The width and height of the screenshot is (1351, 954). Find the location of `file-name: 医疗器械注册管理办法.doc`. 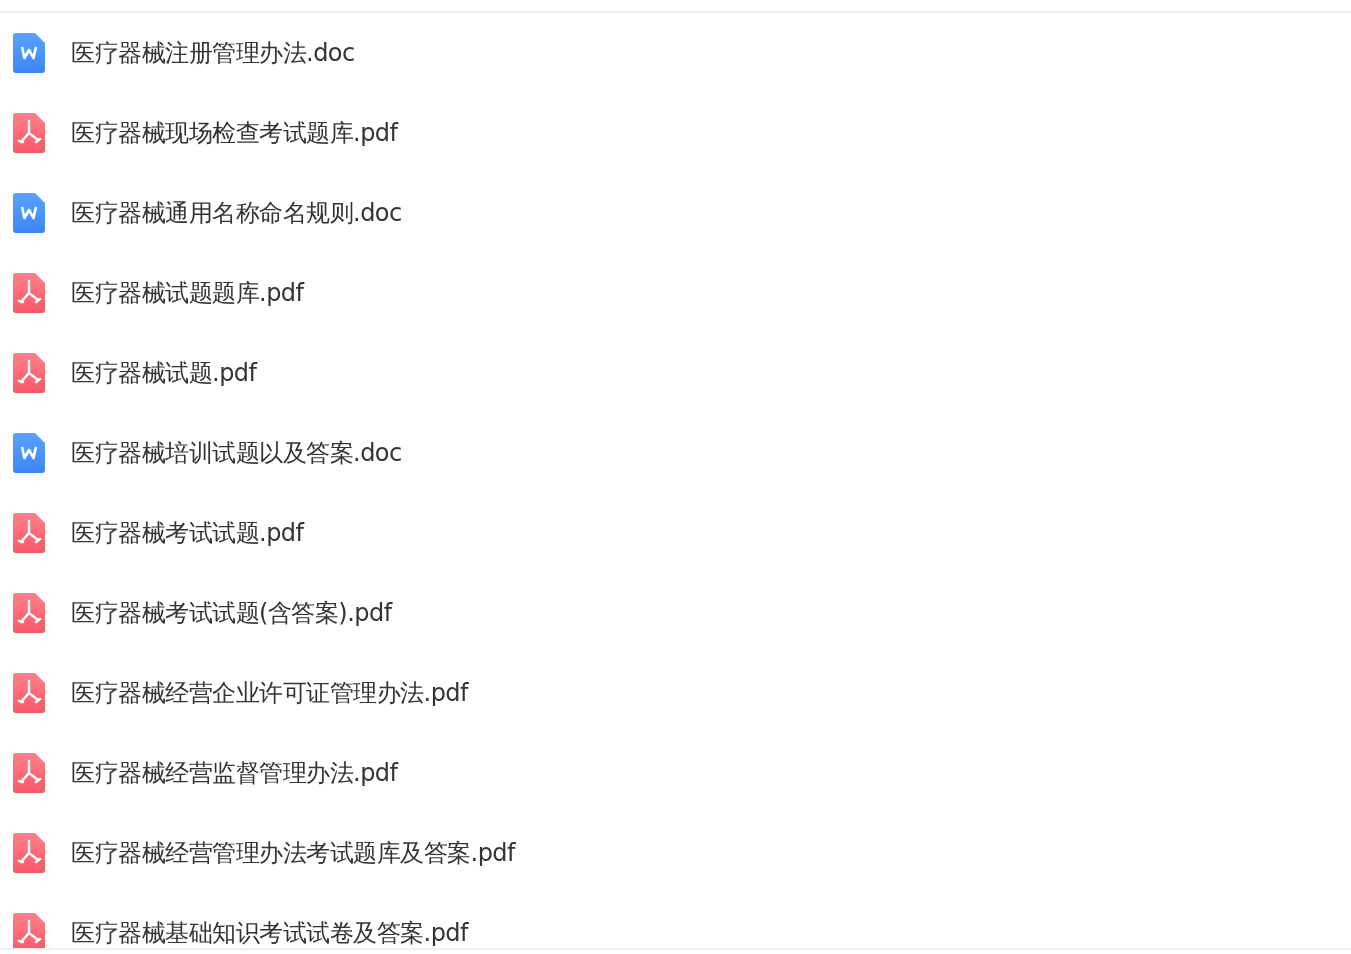

file-name: 医疗器械注册管理办法.doc is located at coordinates (213, 53).